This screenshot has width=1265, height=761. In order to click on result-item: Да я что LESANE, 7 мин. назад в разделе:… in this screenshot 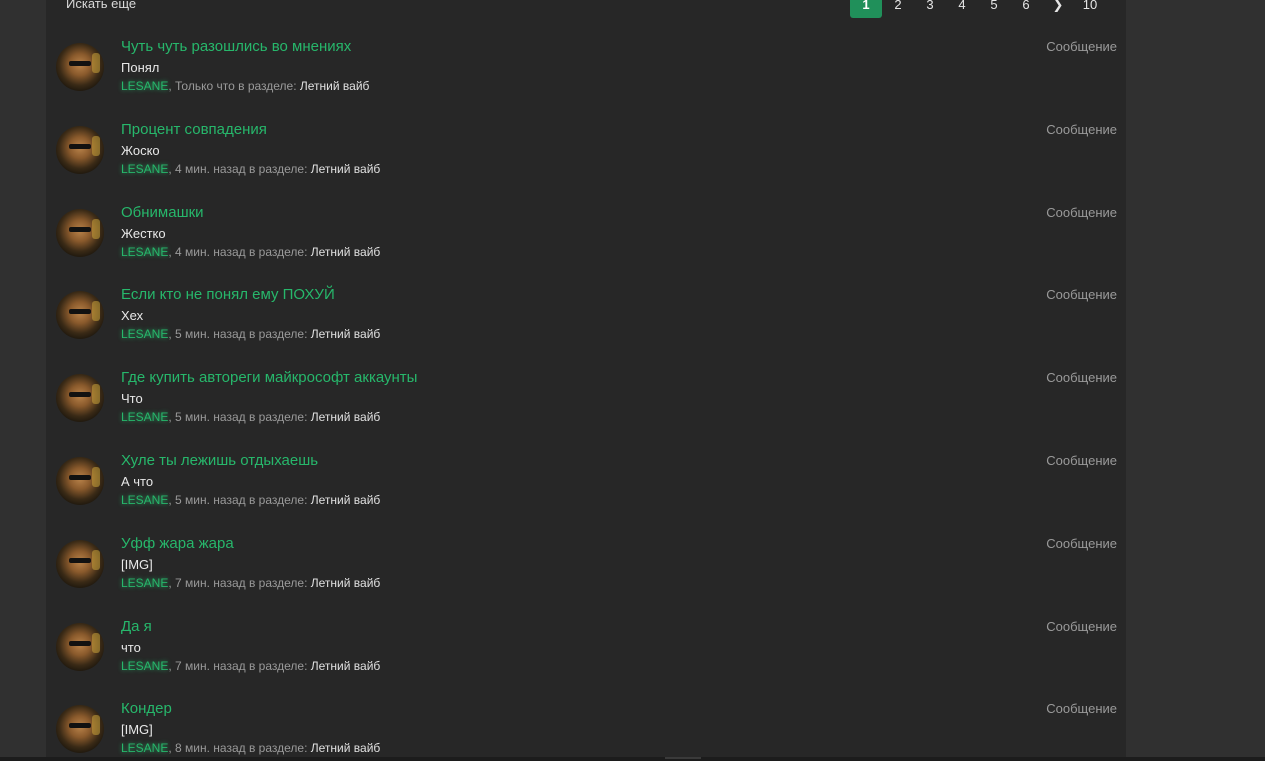, I will do `click(586, 654)`.